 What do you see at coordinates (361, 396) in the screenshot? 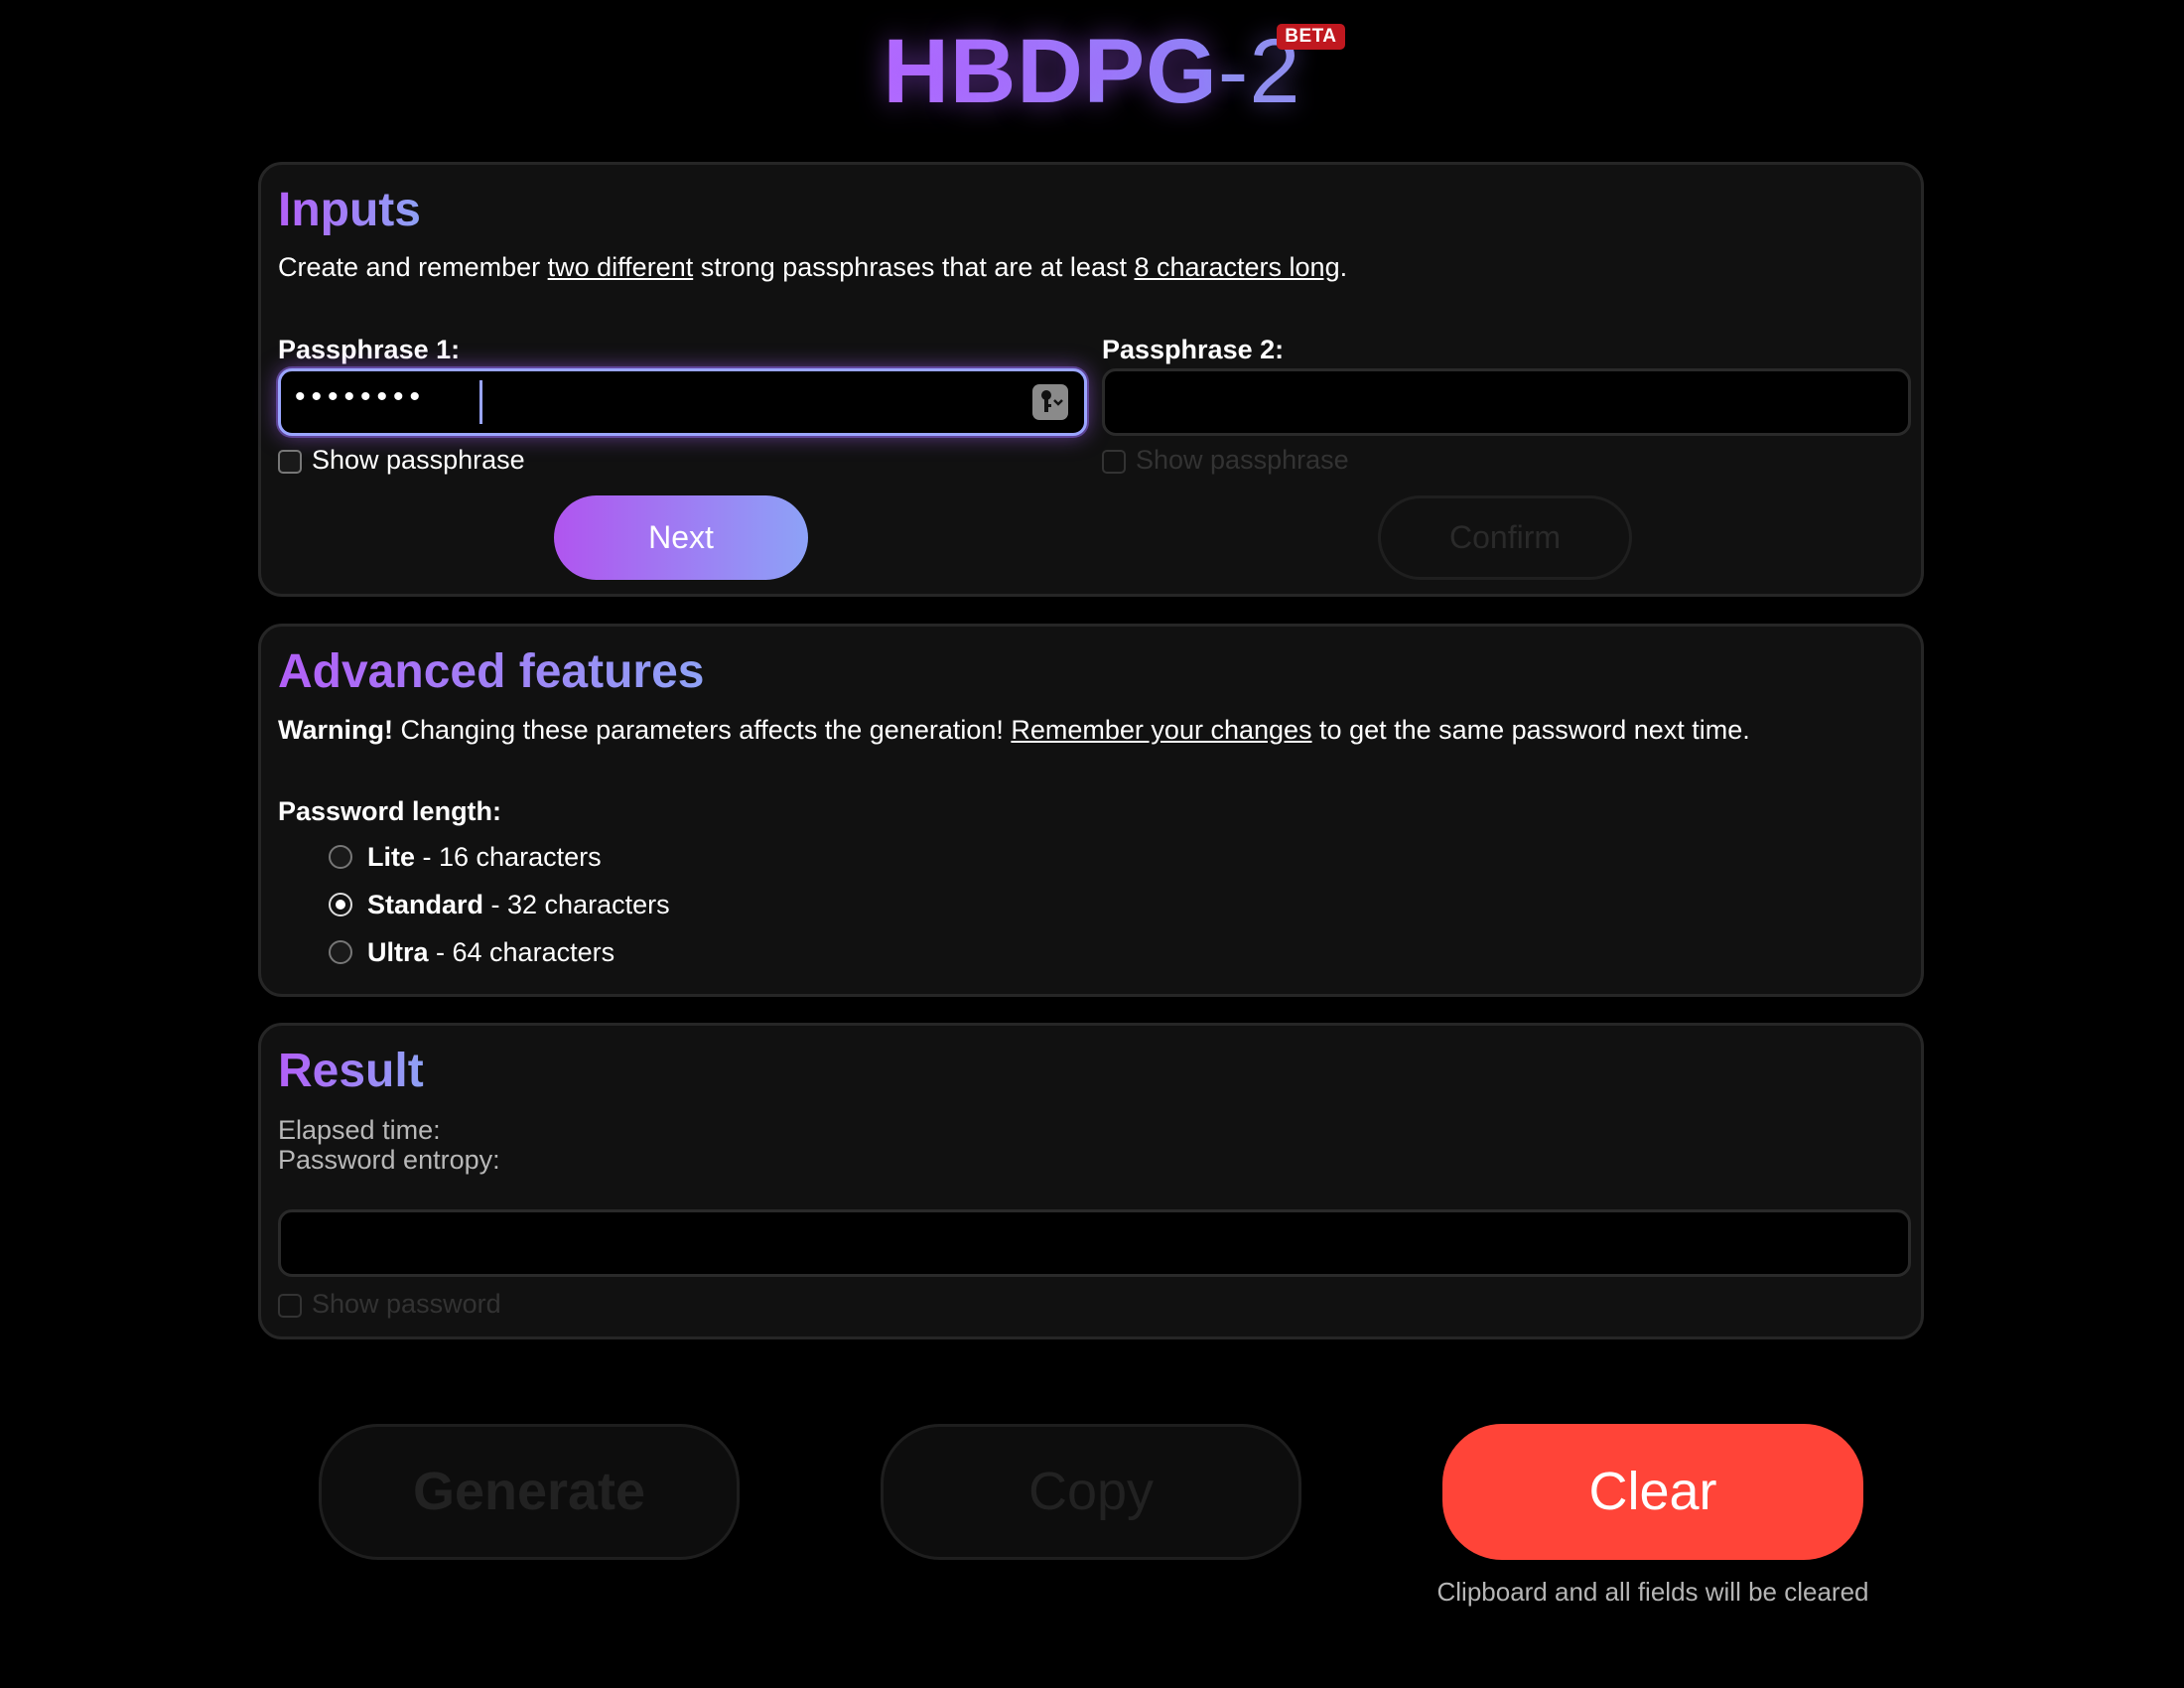
I see `passphrase1-value: ••••••••` at bounding box center [361, 396].